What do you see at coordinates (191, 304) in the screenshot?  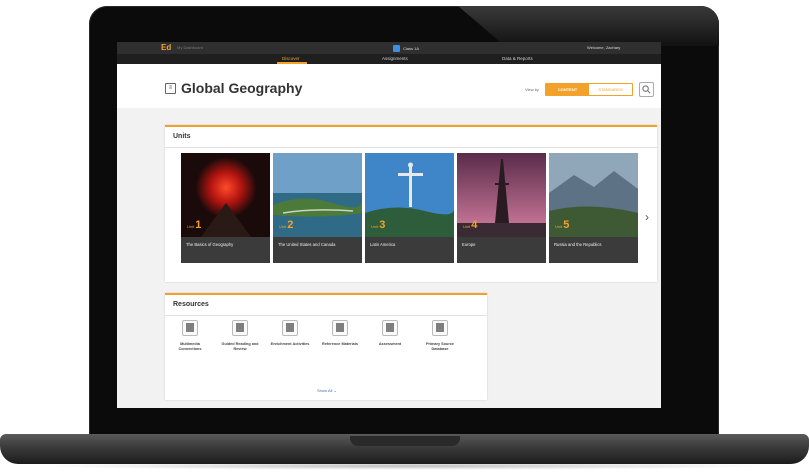 I see `resources-title: Resources` at bounding box center [191, 304].